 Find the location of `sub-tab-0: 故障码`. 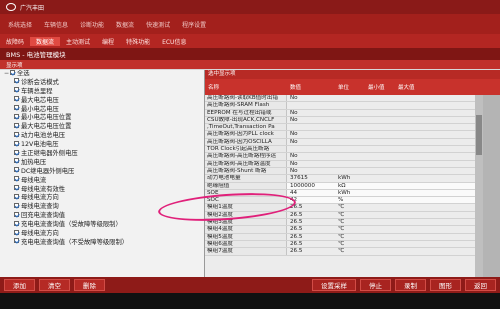

sub-tab-0: 故障码 is located at coordinates (15, 41).